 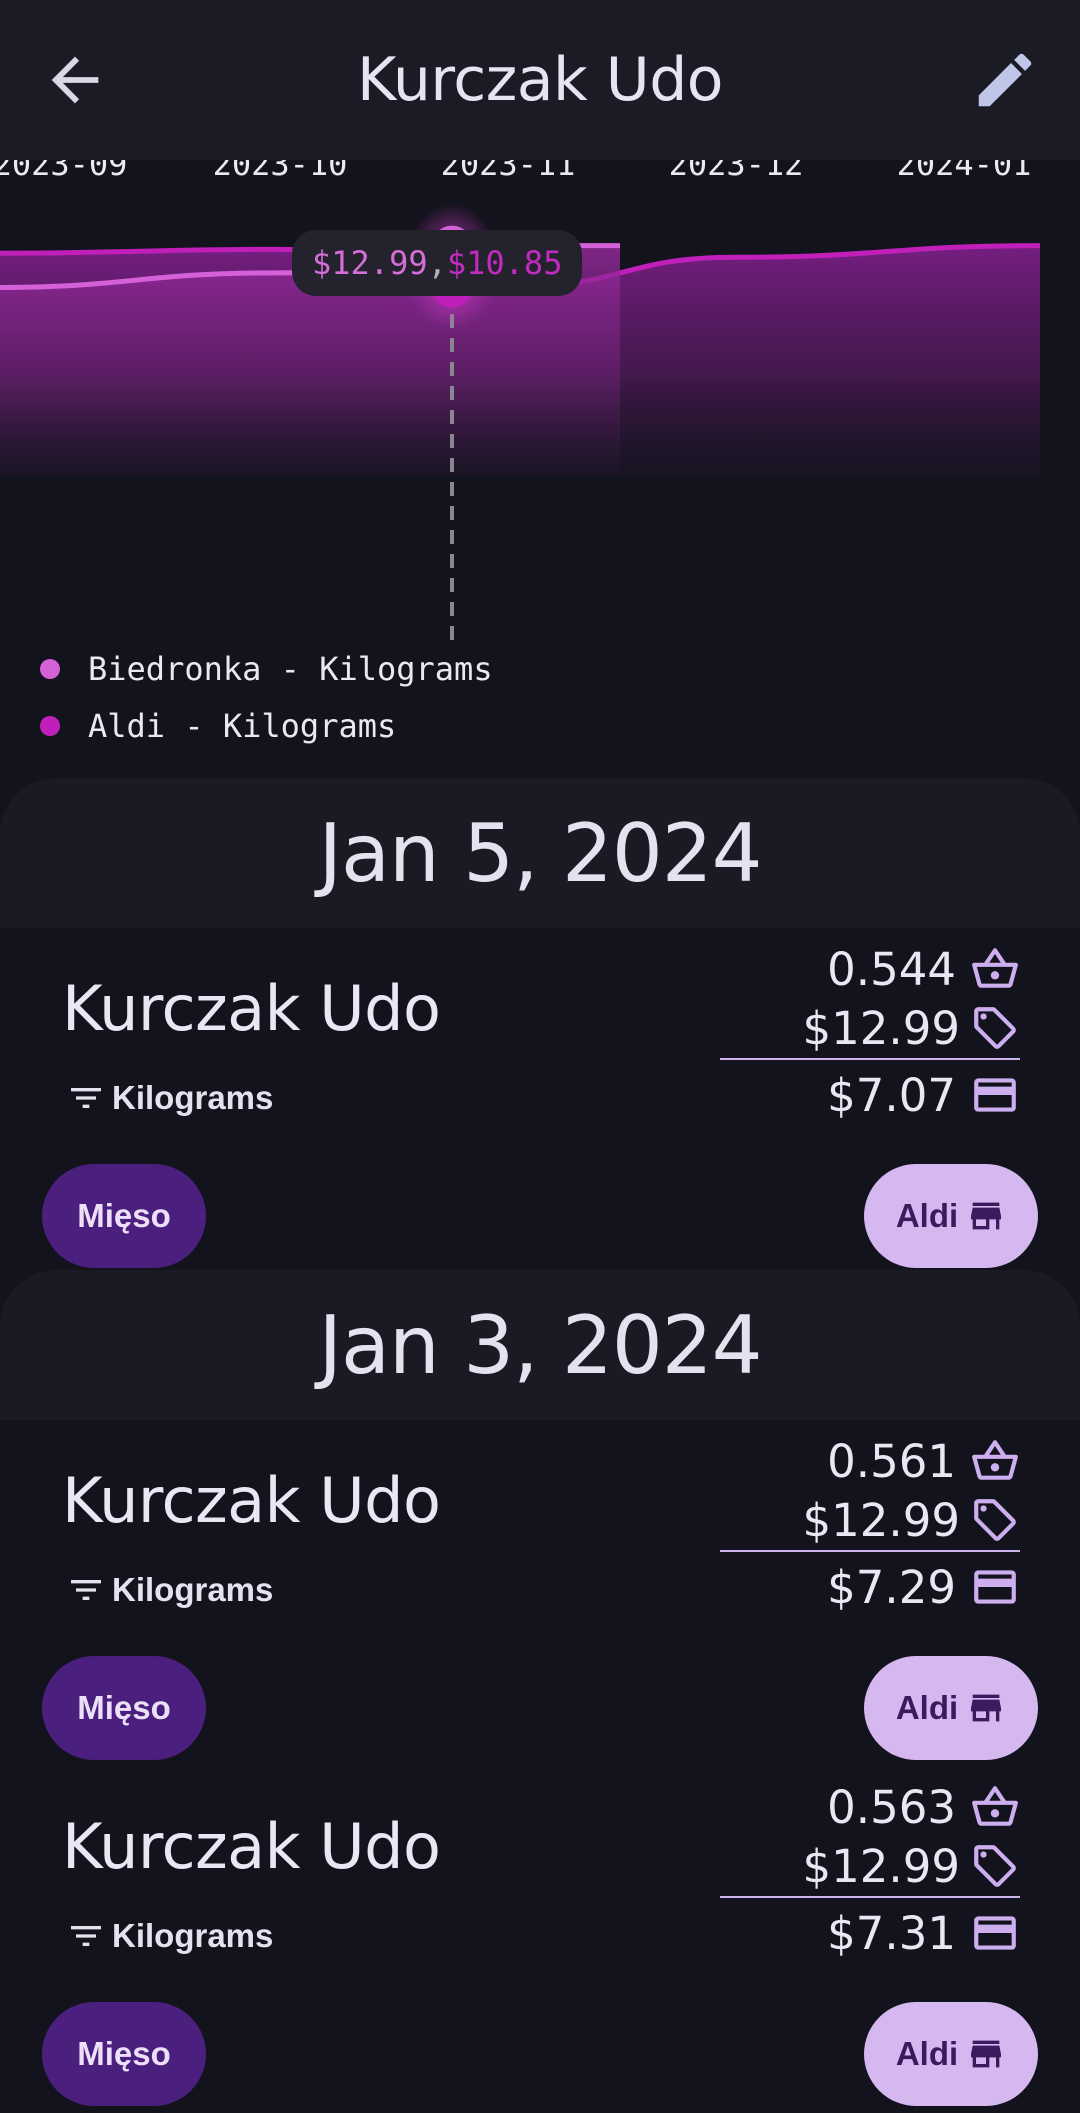 I want to click on total-row: $7.31, so click(x=870, y=1933).